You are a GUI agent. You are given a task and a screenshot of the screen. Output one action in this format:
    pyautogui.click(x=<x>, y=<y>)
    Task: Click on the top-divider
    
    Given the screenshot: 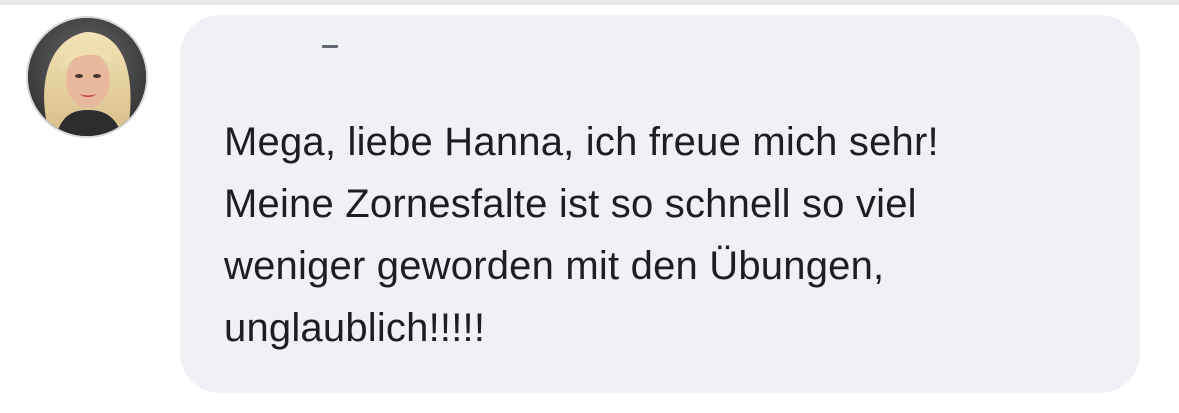 What is the action you would take?
    pyautogui.click(x=589, y=2)
    